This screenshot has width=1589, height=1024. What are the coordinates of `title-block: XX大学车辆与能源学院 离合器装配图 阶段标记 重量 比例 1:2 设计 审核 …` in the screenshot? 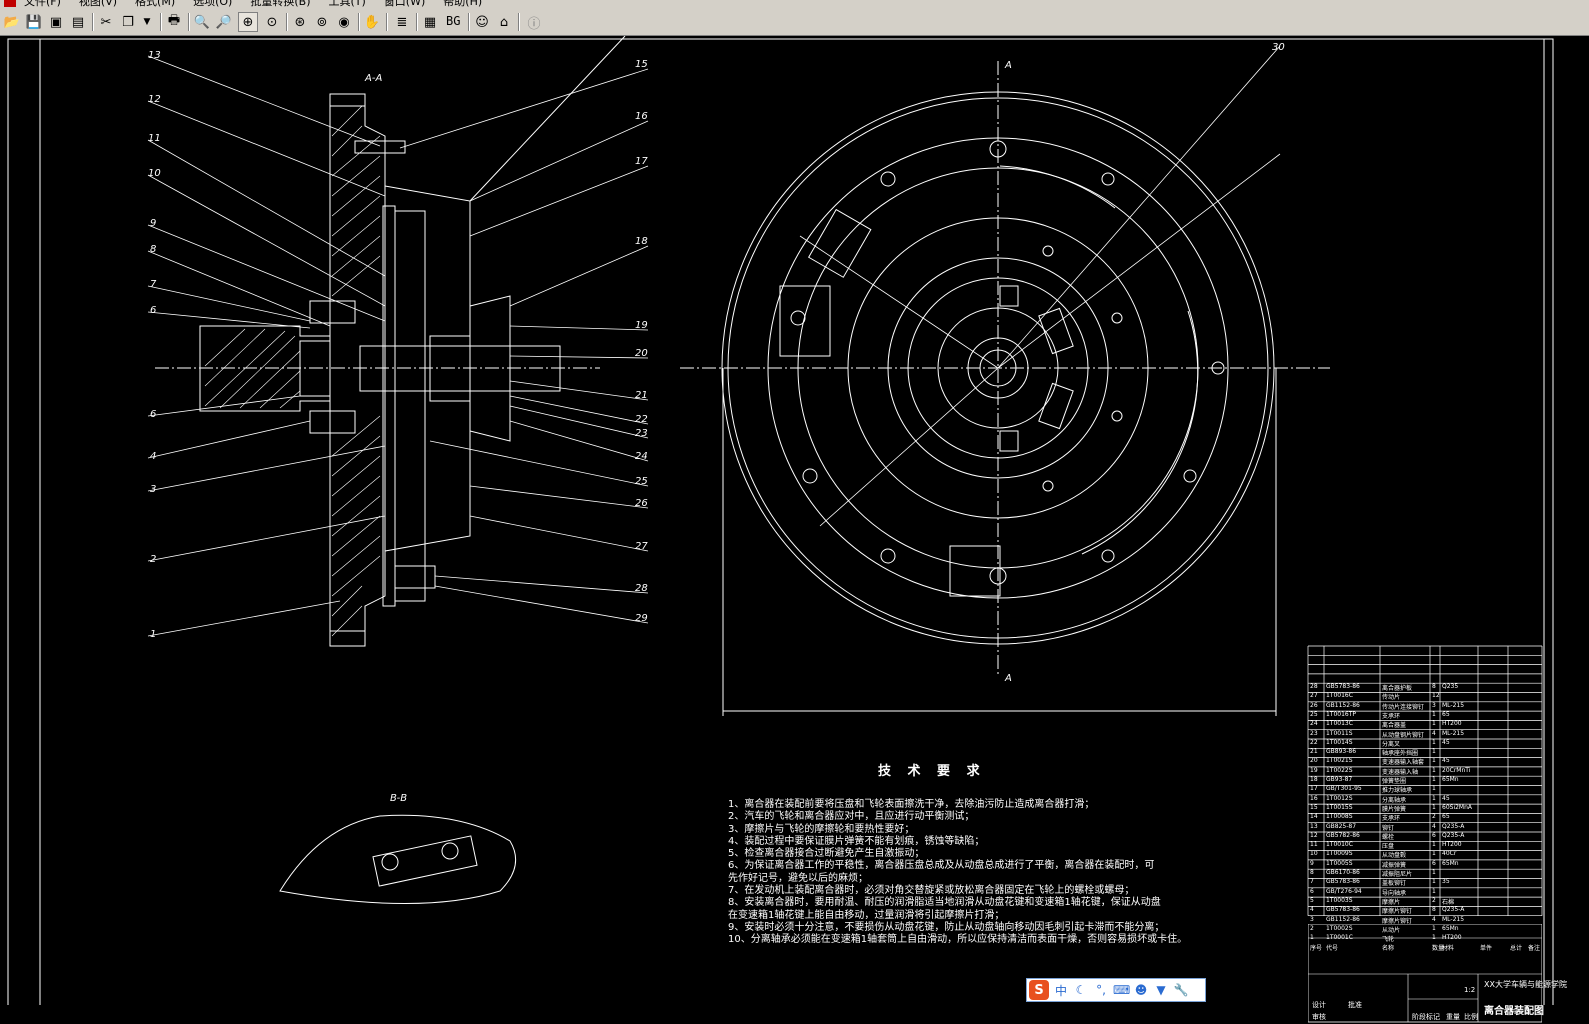 It's located at (1437, 974).